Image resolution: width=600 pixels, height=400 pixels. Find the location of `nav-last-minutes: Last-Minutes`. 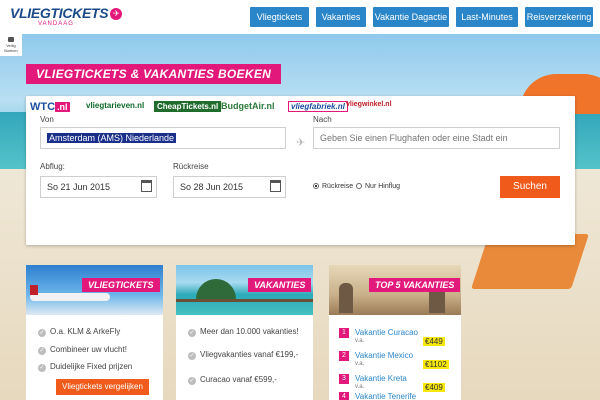

nav-last-minutes: Last-Minutes is located at coordinates (487, 17).